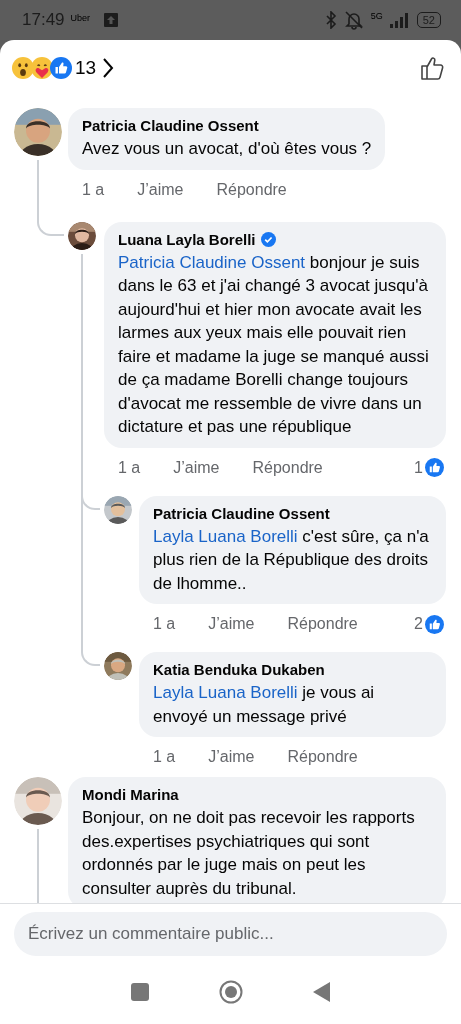 This screenshot has width=461, height=1024. I want to click on like-count: 2, so click(418, 624).